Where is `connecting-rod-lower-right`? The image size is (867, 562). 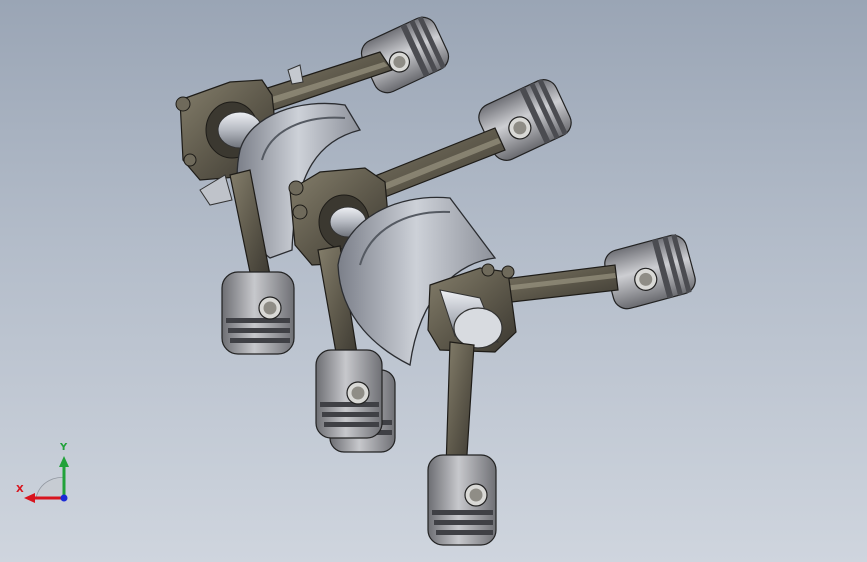 connecting-rod-lower-right is located at coordinates (460, 406).